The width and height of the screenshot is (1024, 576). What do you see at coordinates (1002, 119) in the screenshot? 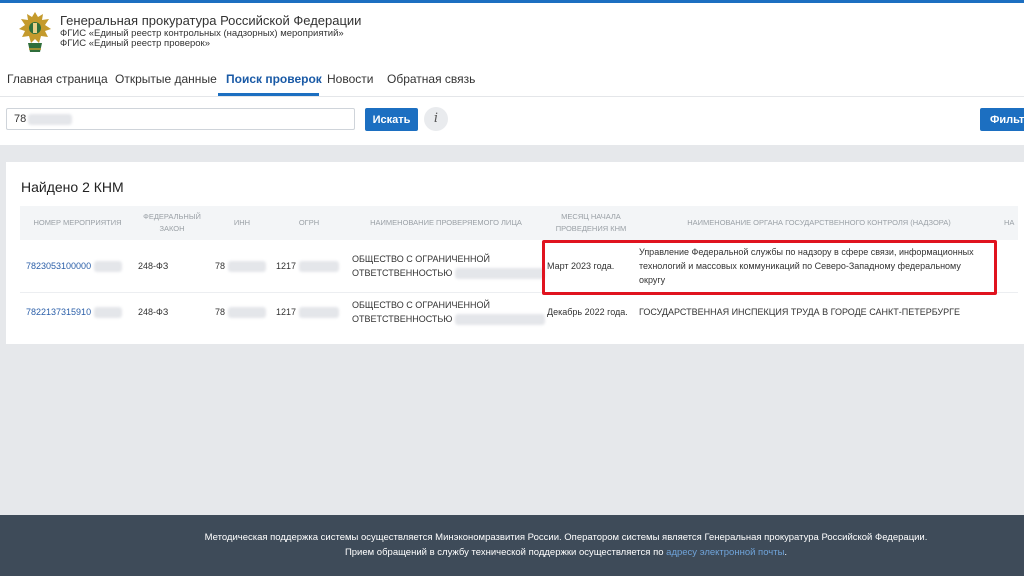
I see `filter-button: Фильтр` at bounding box center [1002, 119].